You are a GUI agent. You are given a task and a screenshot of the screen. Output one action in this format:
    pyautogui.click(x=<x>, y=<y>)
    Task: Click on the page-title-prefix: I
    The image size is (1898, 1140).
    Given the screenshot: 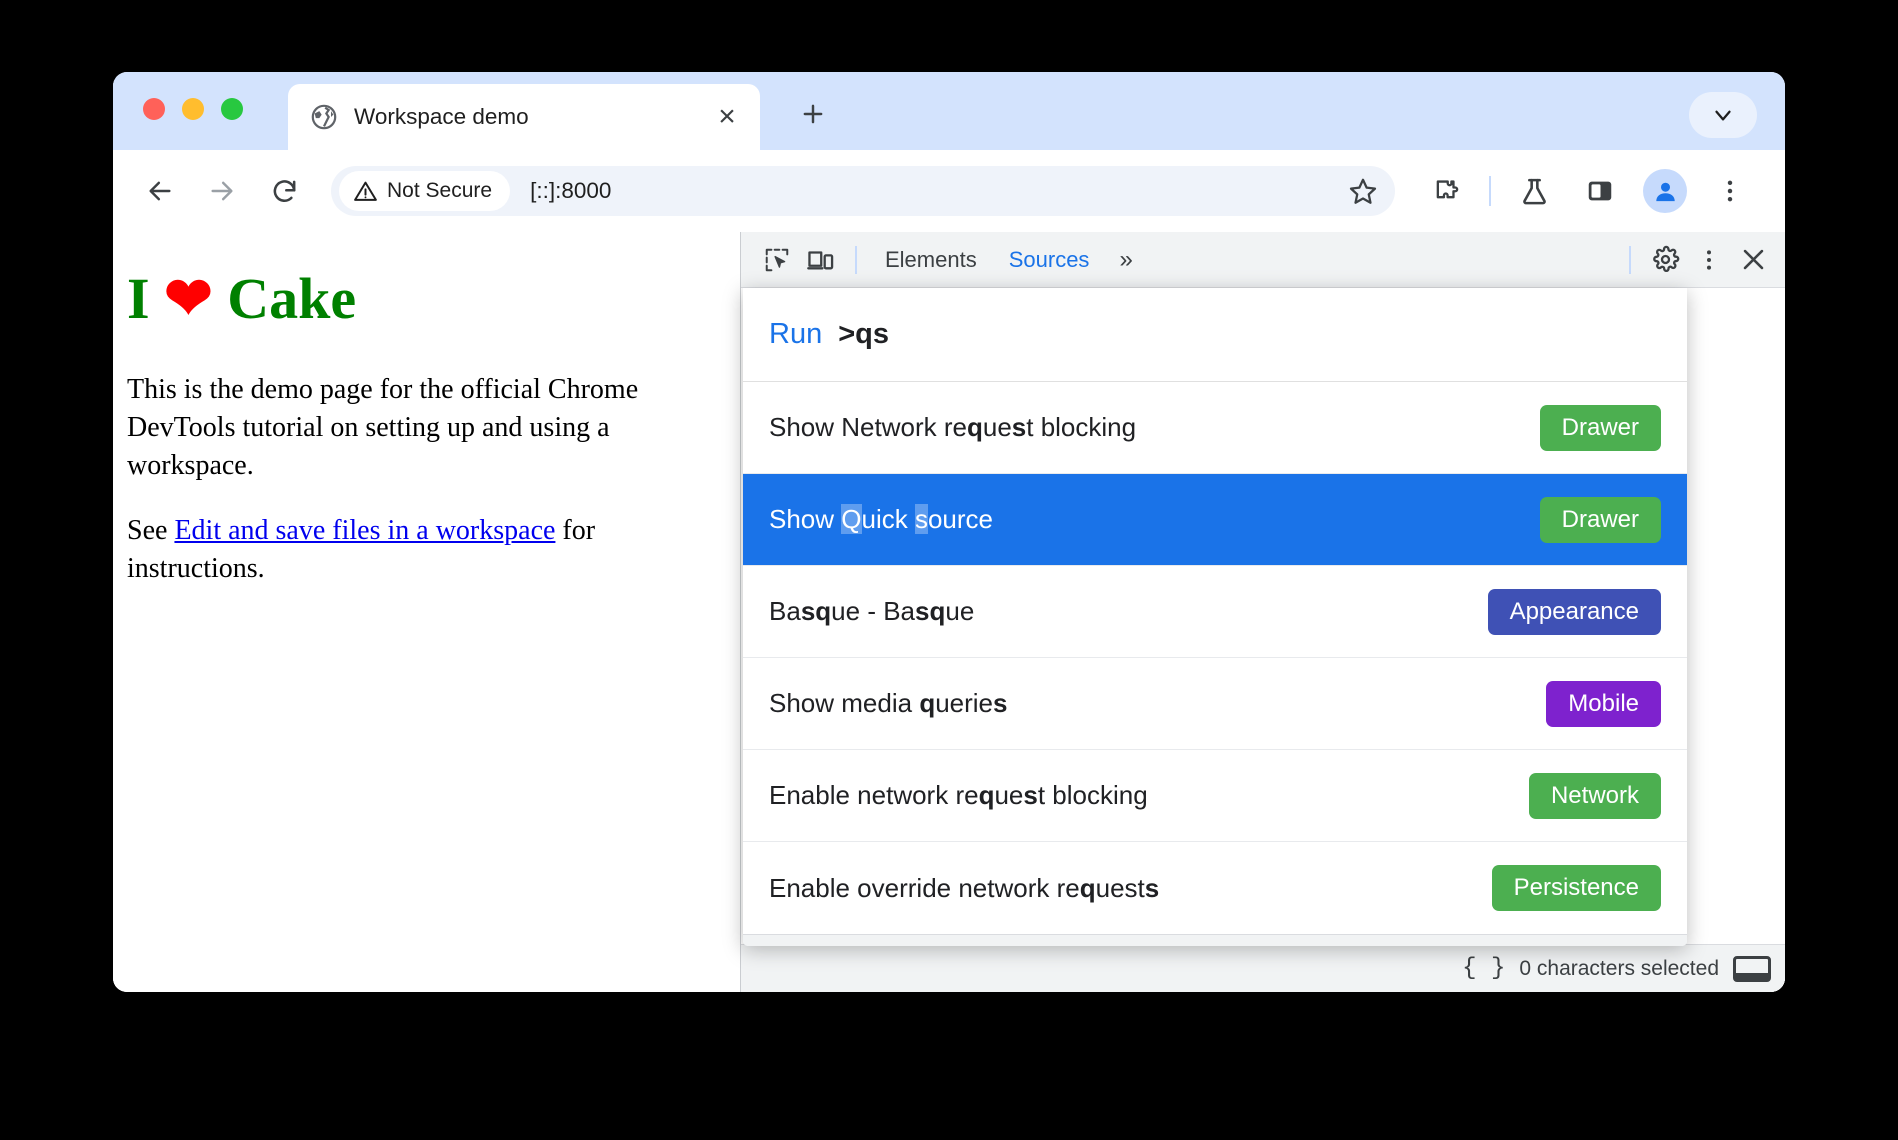 What is the action you would take?
    pyautogui.click(x=146, y=298)
    